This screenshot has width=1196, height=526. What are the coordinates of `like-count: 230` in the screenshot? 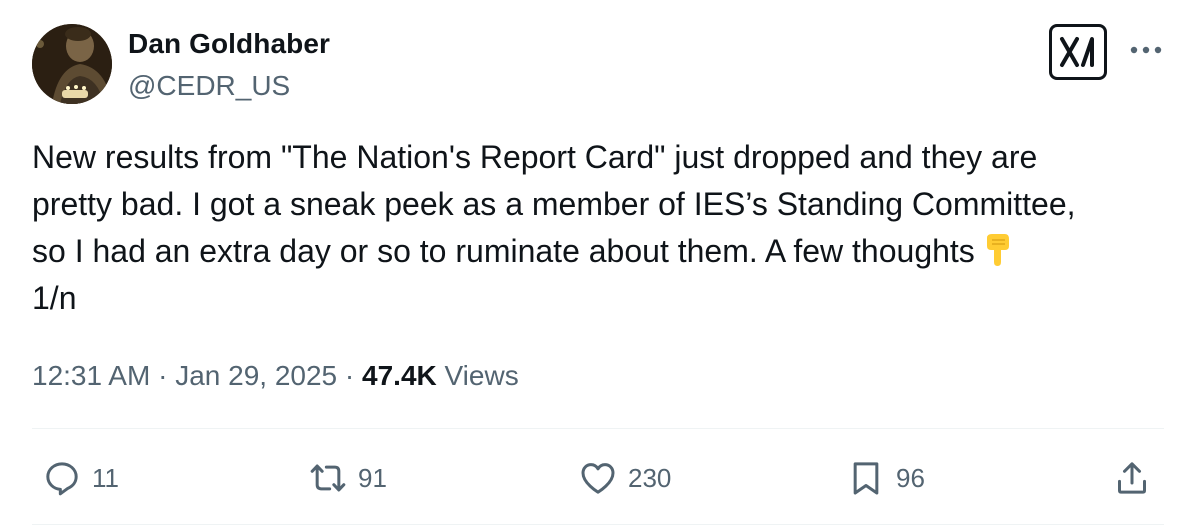 It's located at (650, 477).